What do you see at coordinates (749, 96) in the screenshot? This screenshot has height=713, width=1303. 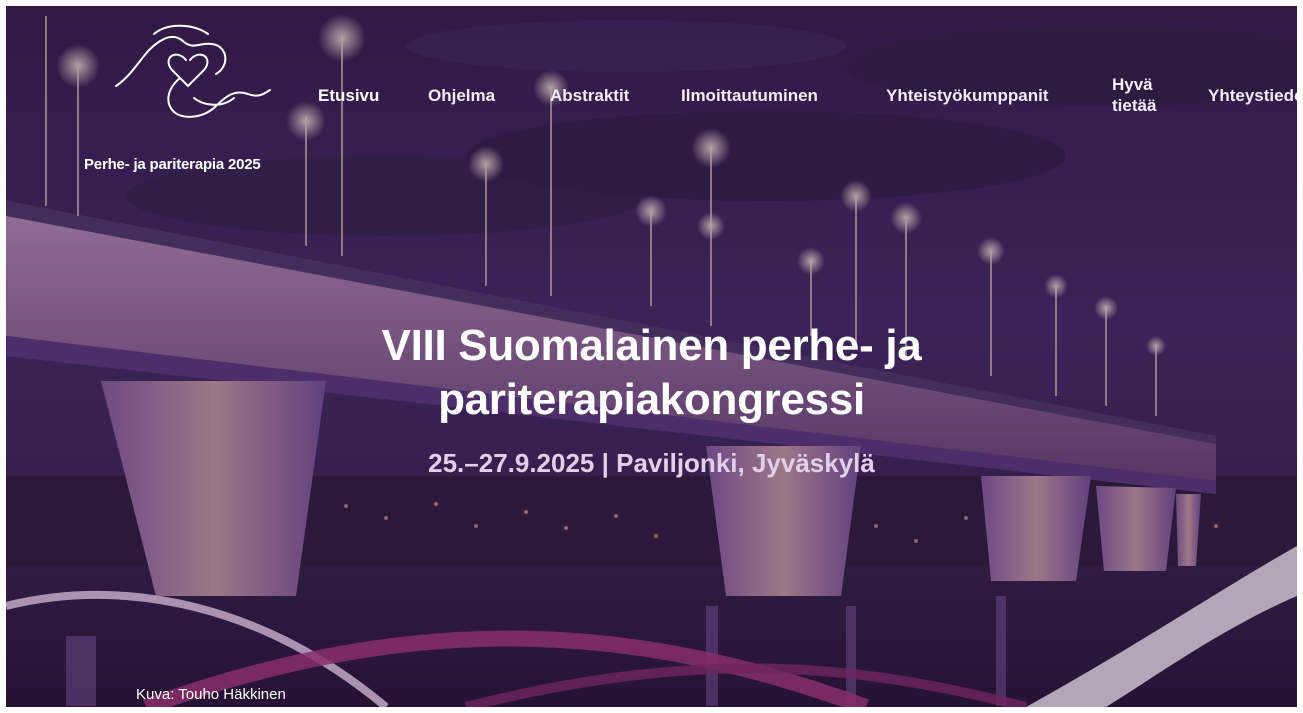 I see `nav-item-ilmoittautuminen: Ilmoittautuminen` at bounding box center [749, 96].